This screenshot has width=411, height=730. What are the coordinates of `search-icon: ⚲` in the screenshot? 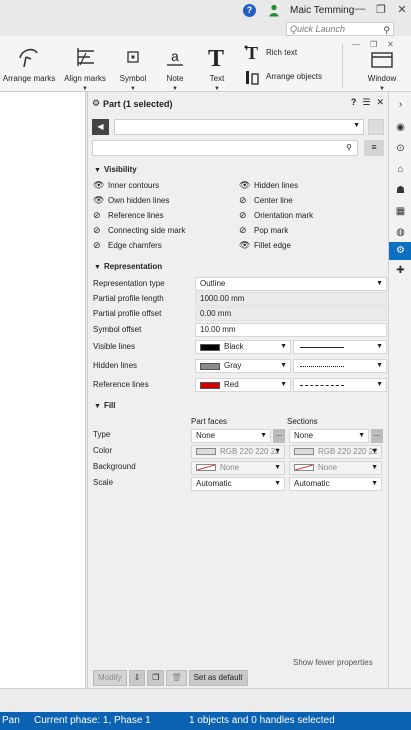 It's located at (386, 30).